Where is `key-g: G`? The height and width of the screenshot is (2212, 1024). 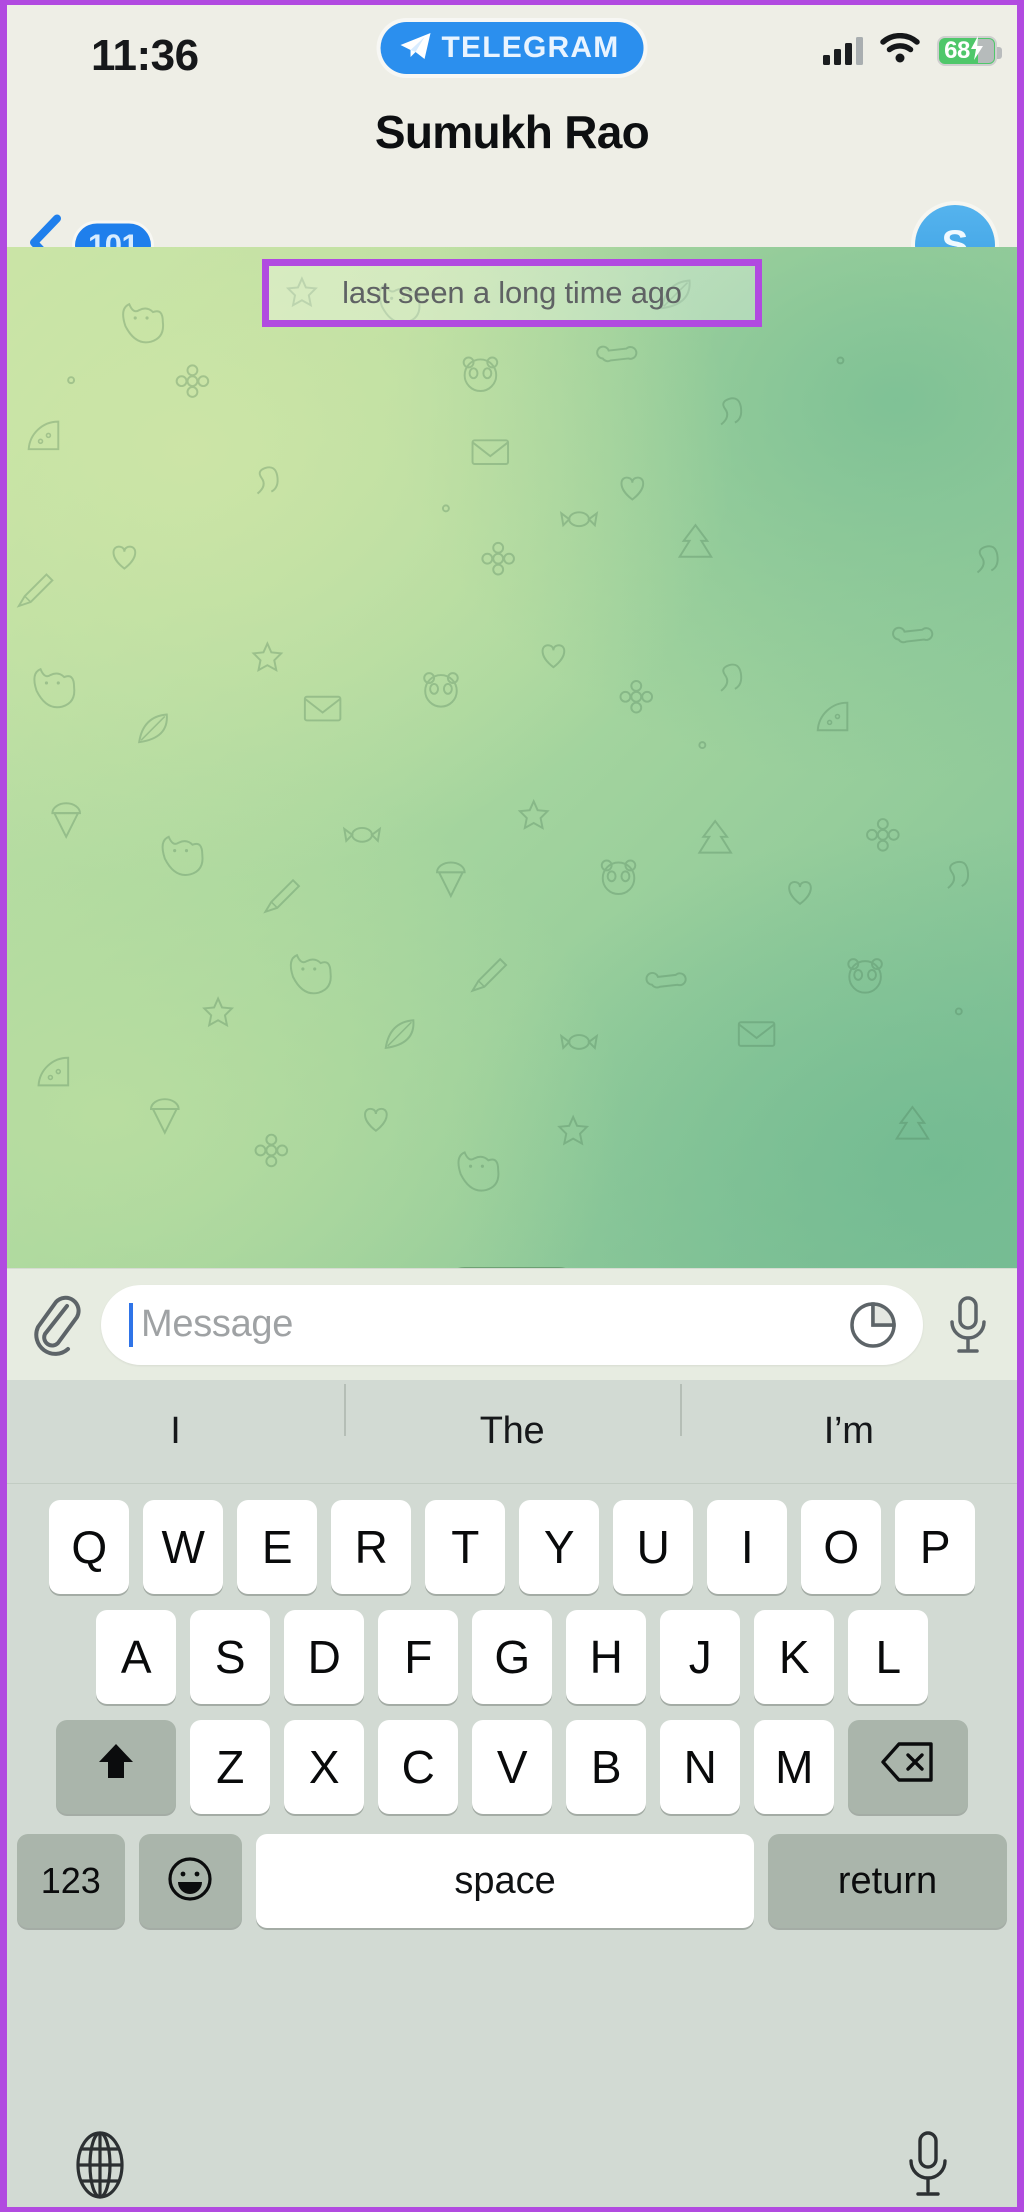 key-g: G is located at coordinates (512, 1657).